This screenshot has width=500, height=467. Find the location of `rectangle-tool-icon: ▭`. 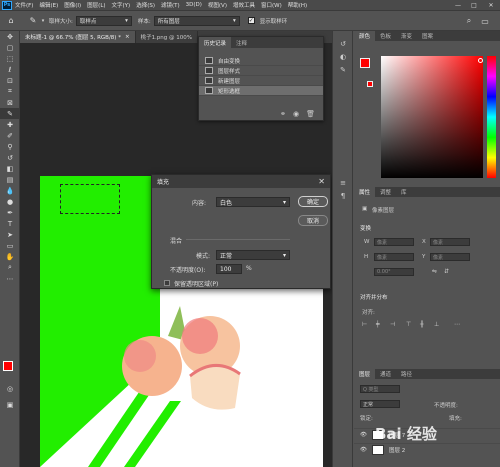

rectangle-tool-icon: ▭ is located at coordinates (10, 245).